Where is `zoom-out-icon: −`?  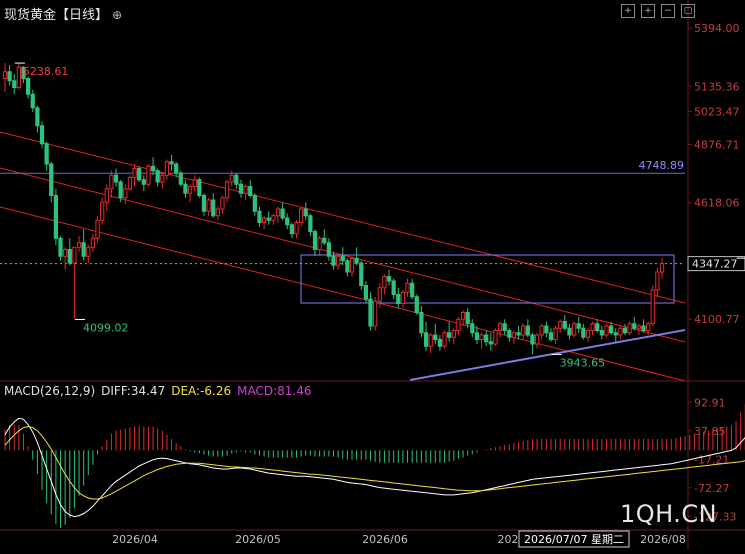 zoom-out-icon: − is located at coordinates (668, 11).